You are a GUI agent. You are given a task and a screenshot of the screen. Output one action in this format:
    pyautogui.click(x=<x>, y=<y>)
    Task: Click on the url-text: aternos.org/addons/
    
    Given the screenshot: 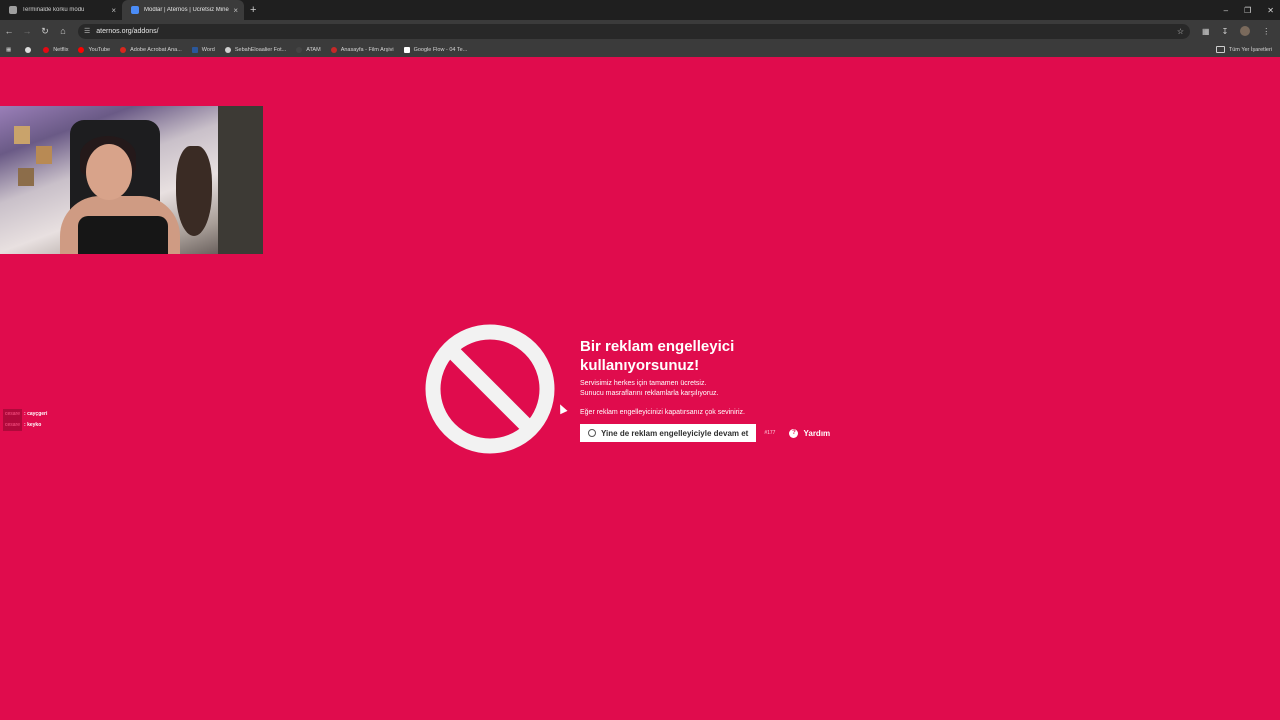 What is the action you would take?
    pyautogui.click(x=636, y=31)
    